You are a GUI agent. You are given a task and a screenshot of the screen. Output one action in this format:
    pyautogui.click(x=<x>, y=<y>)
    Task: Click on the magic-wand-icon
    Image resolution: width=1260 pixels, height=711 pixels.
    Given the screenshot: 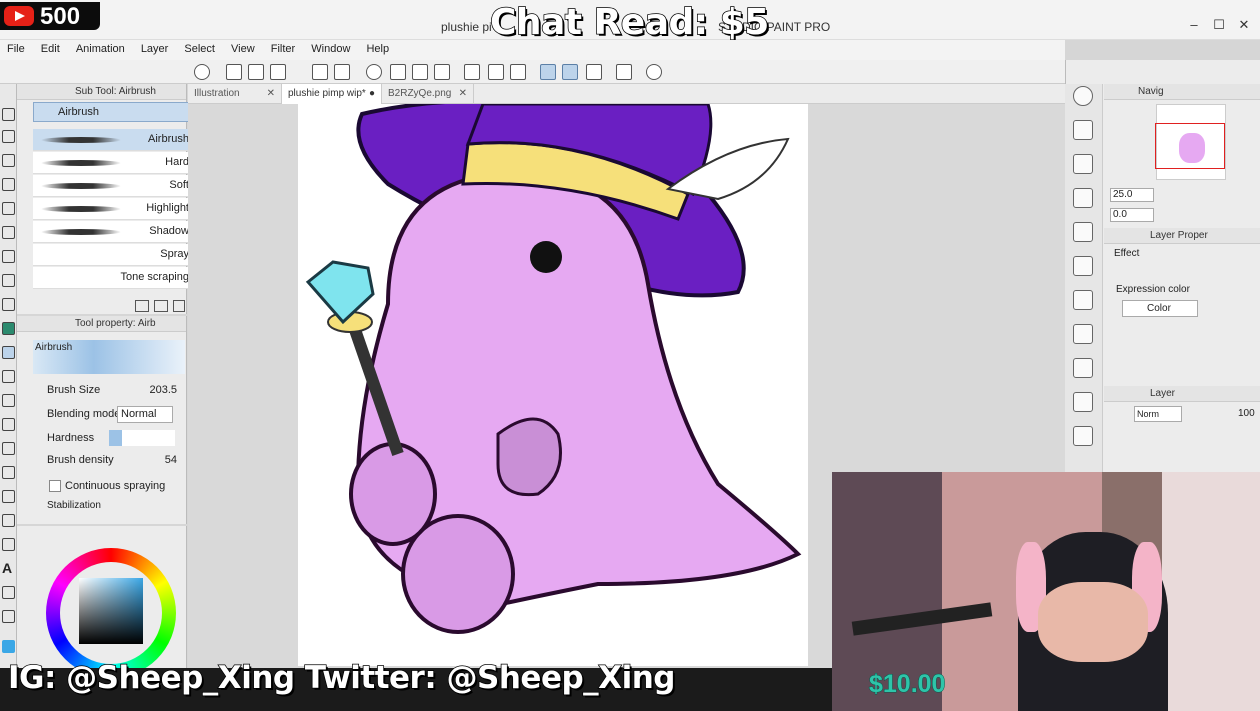 What is the action you would take?
    pyautogui.click(x=8, y=232)
    